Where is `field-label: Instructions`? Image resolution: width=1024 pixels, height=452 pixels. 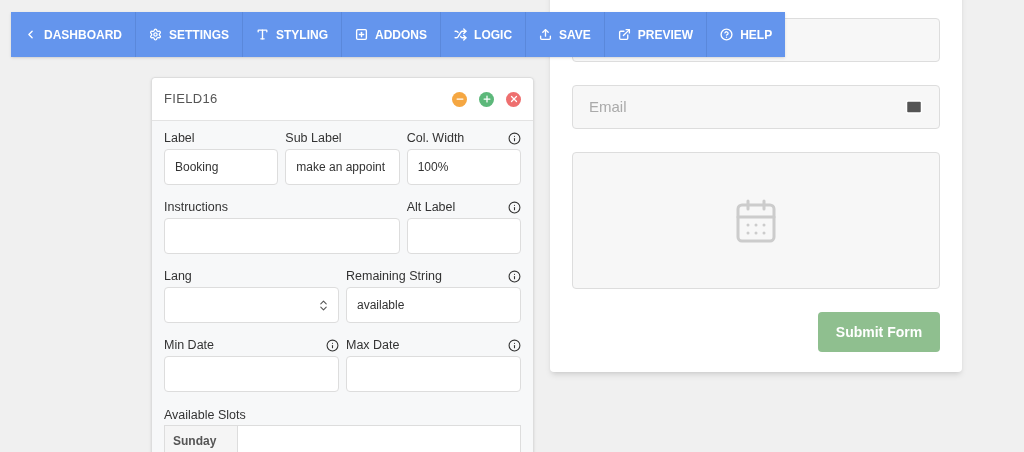
field-label: Instructions is located at coordinates (196, 207).